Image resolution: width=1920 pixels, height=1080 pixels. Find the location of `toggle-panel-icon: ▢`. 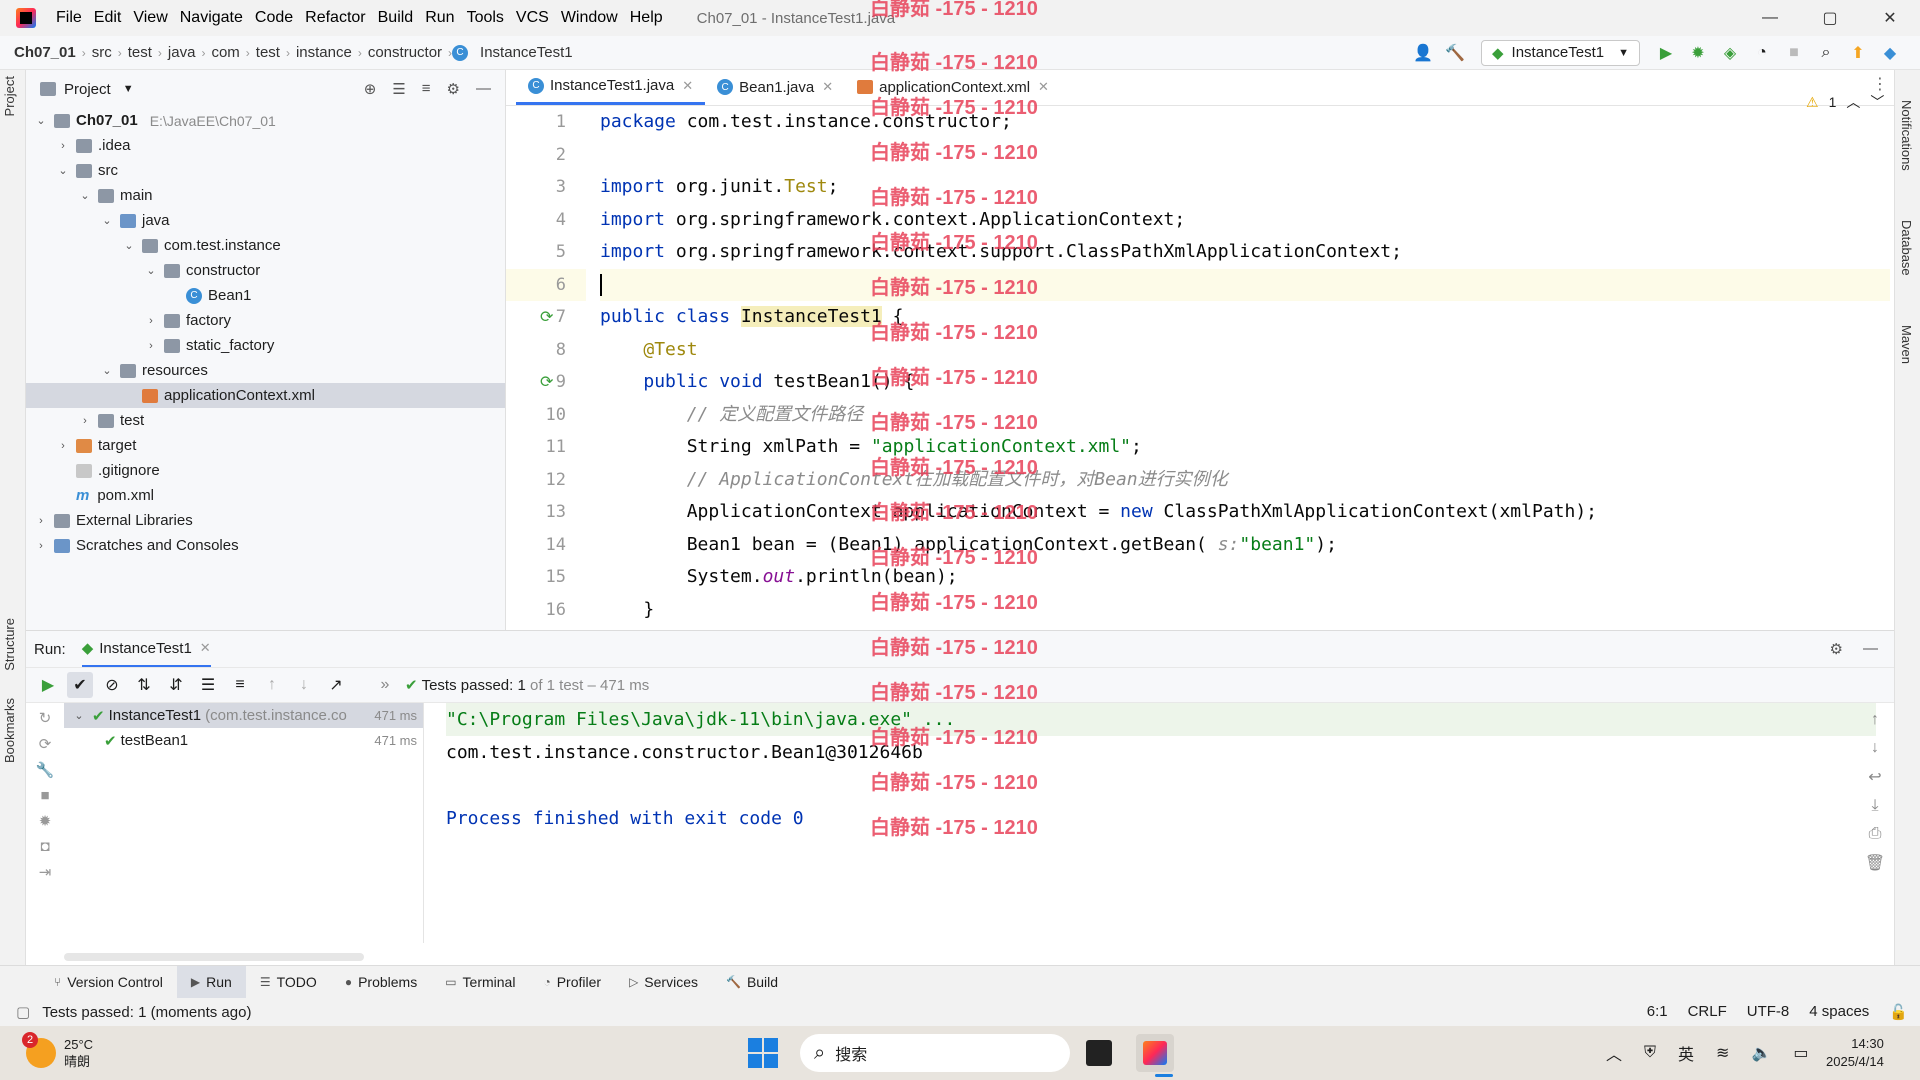

toggle-panel-icon: ▢ is located at coordinates (23, 1012).